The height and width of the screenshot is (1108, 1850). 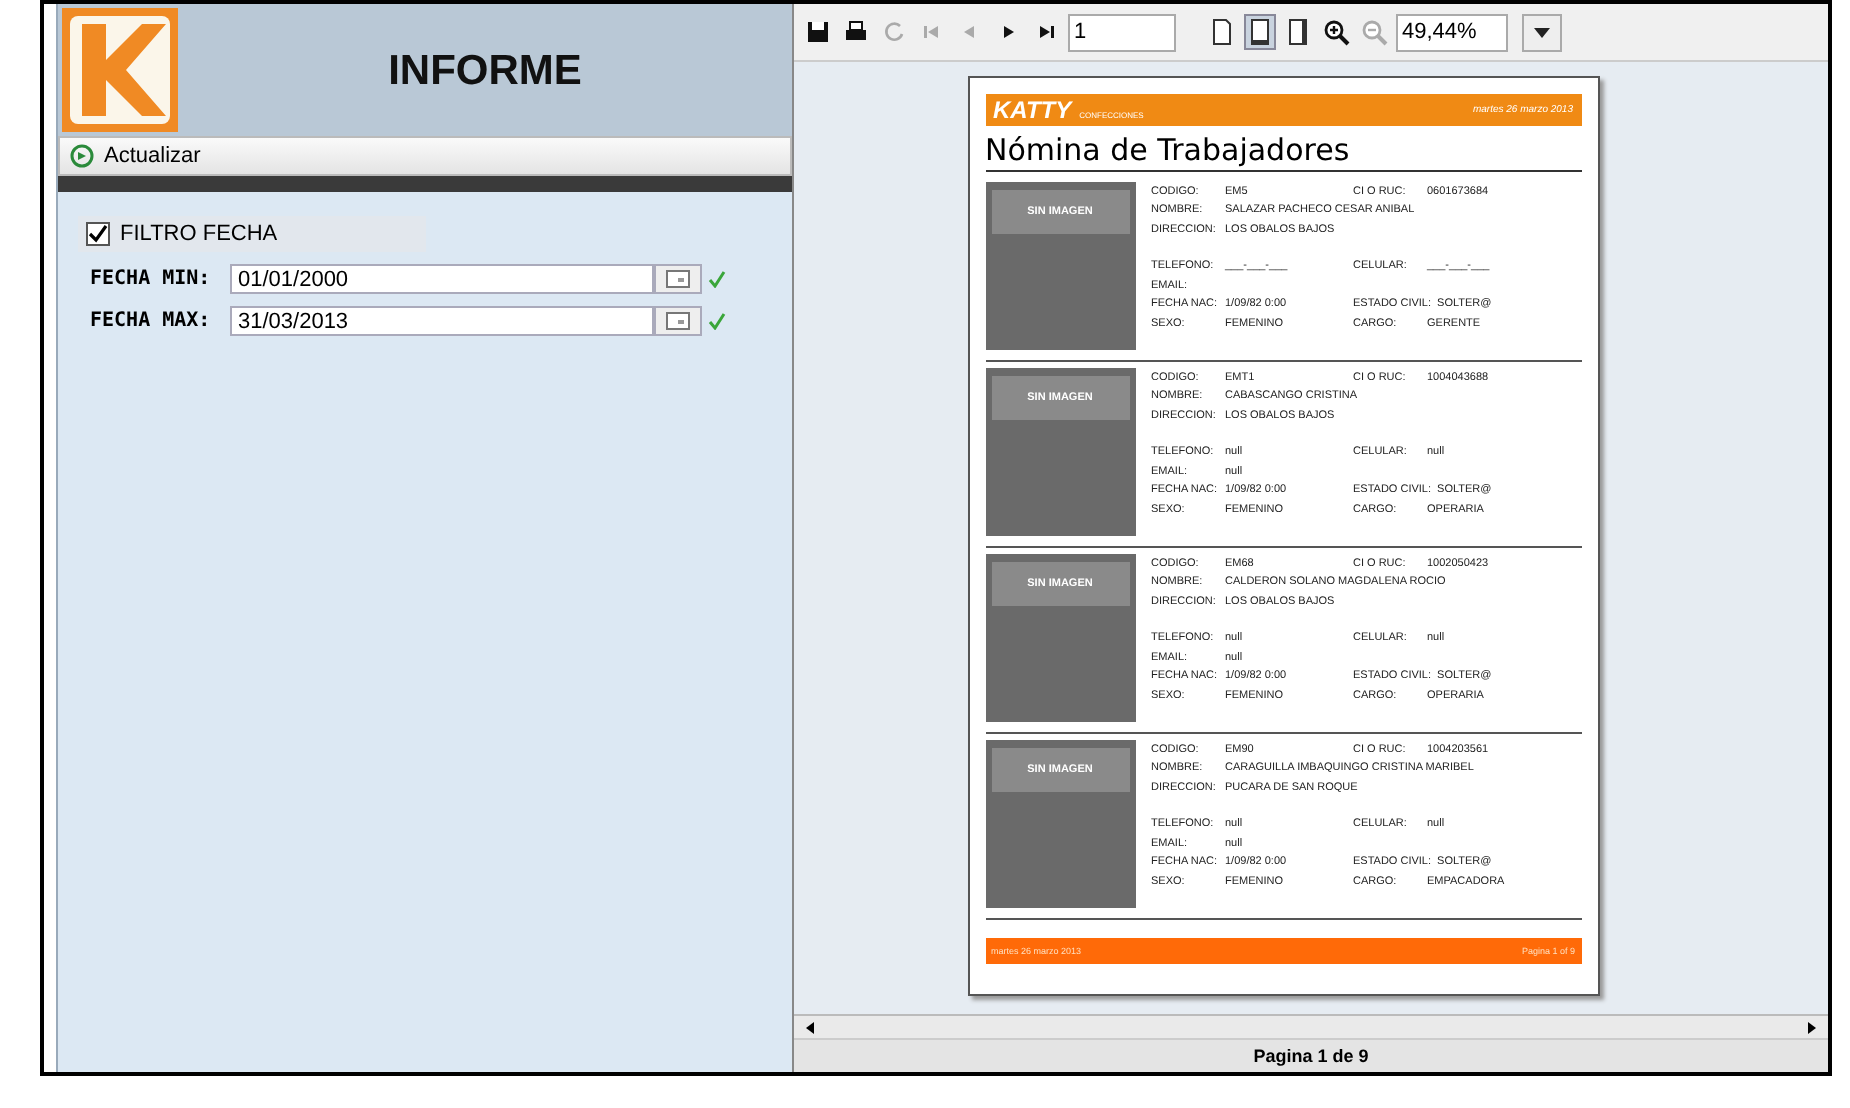 I want to click on zoom-field: 49,44%, so click(x=1452, y=32).